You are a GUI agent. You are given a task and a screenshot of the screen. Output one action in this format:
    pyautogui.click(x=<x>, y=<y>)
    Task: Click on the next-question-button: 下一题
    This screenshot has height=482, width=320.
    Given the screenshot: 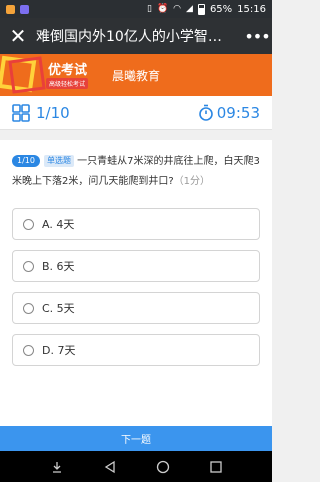 What is the action you would take?
    pyautogui.click(x=136, y=438)
    